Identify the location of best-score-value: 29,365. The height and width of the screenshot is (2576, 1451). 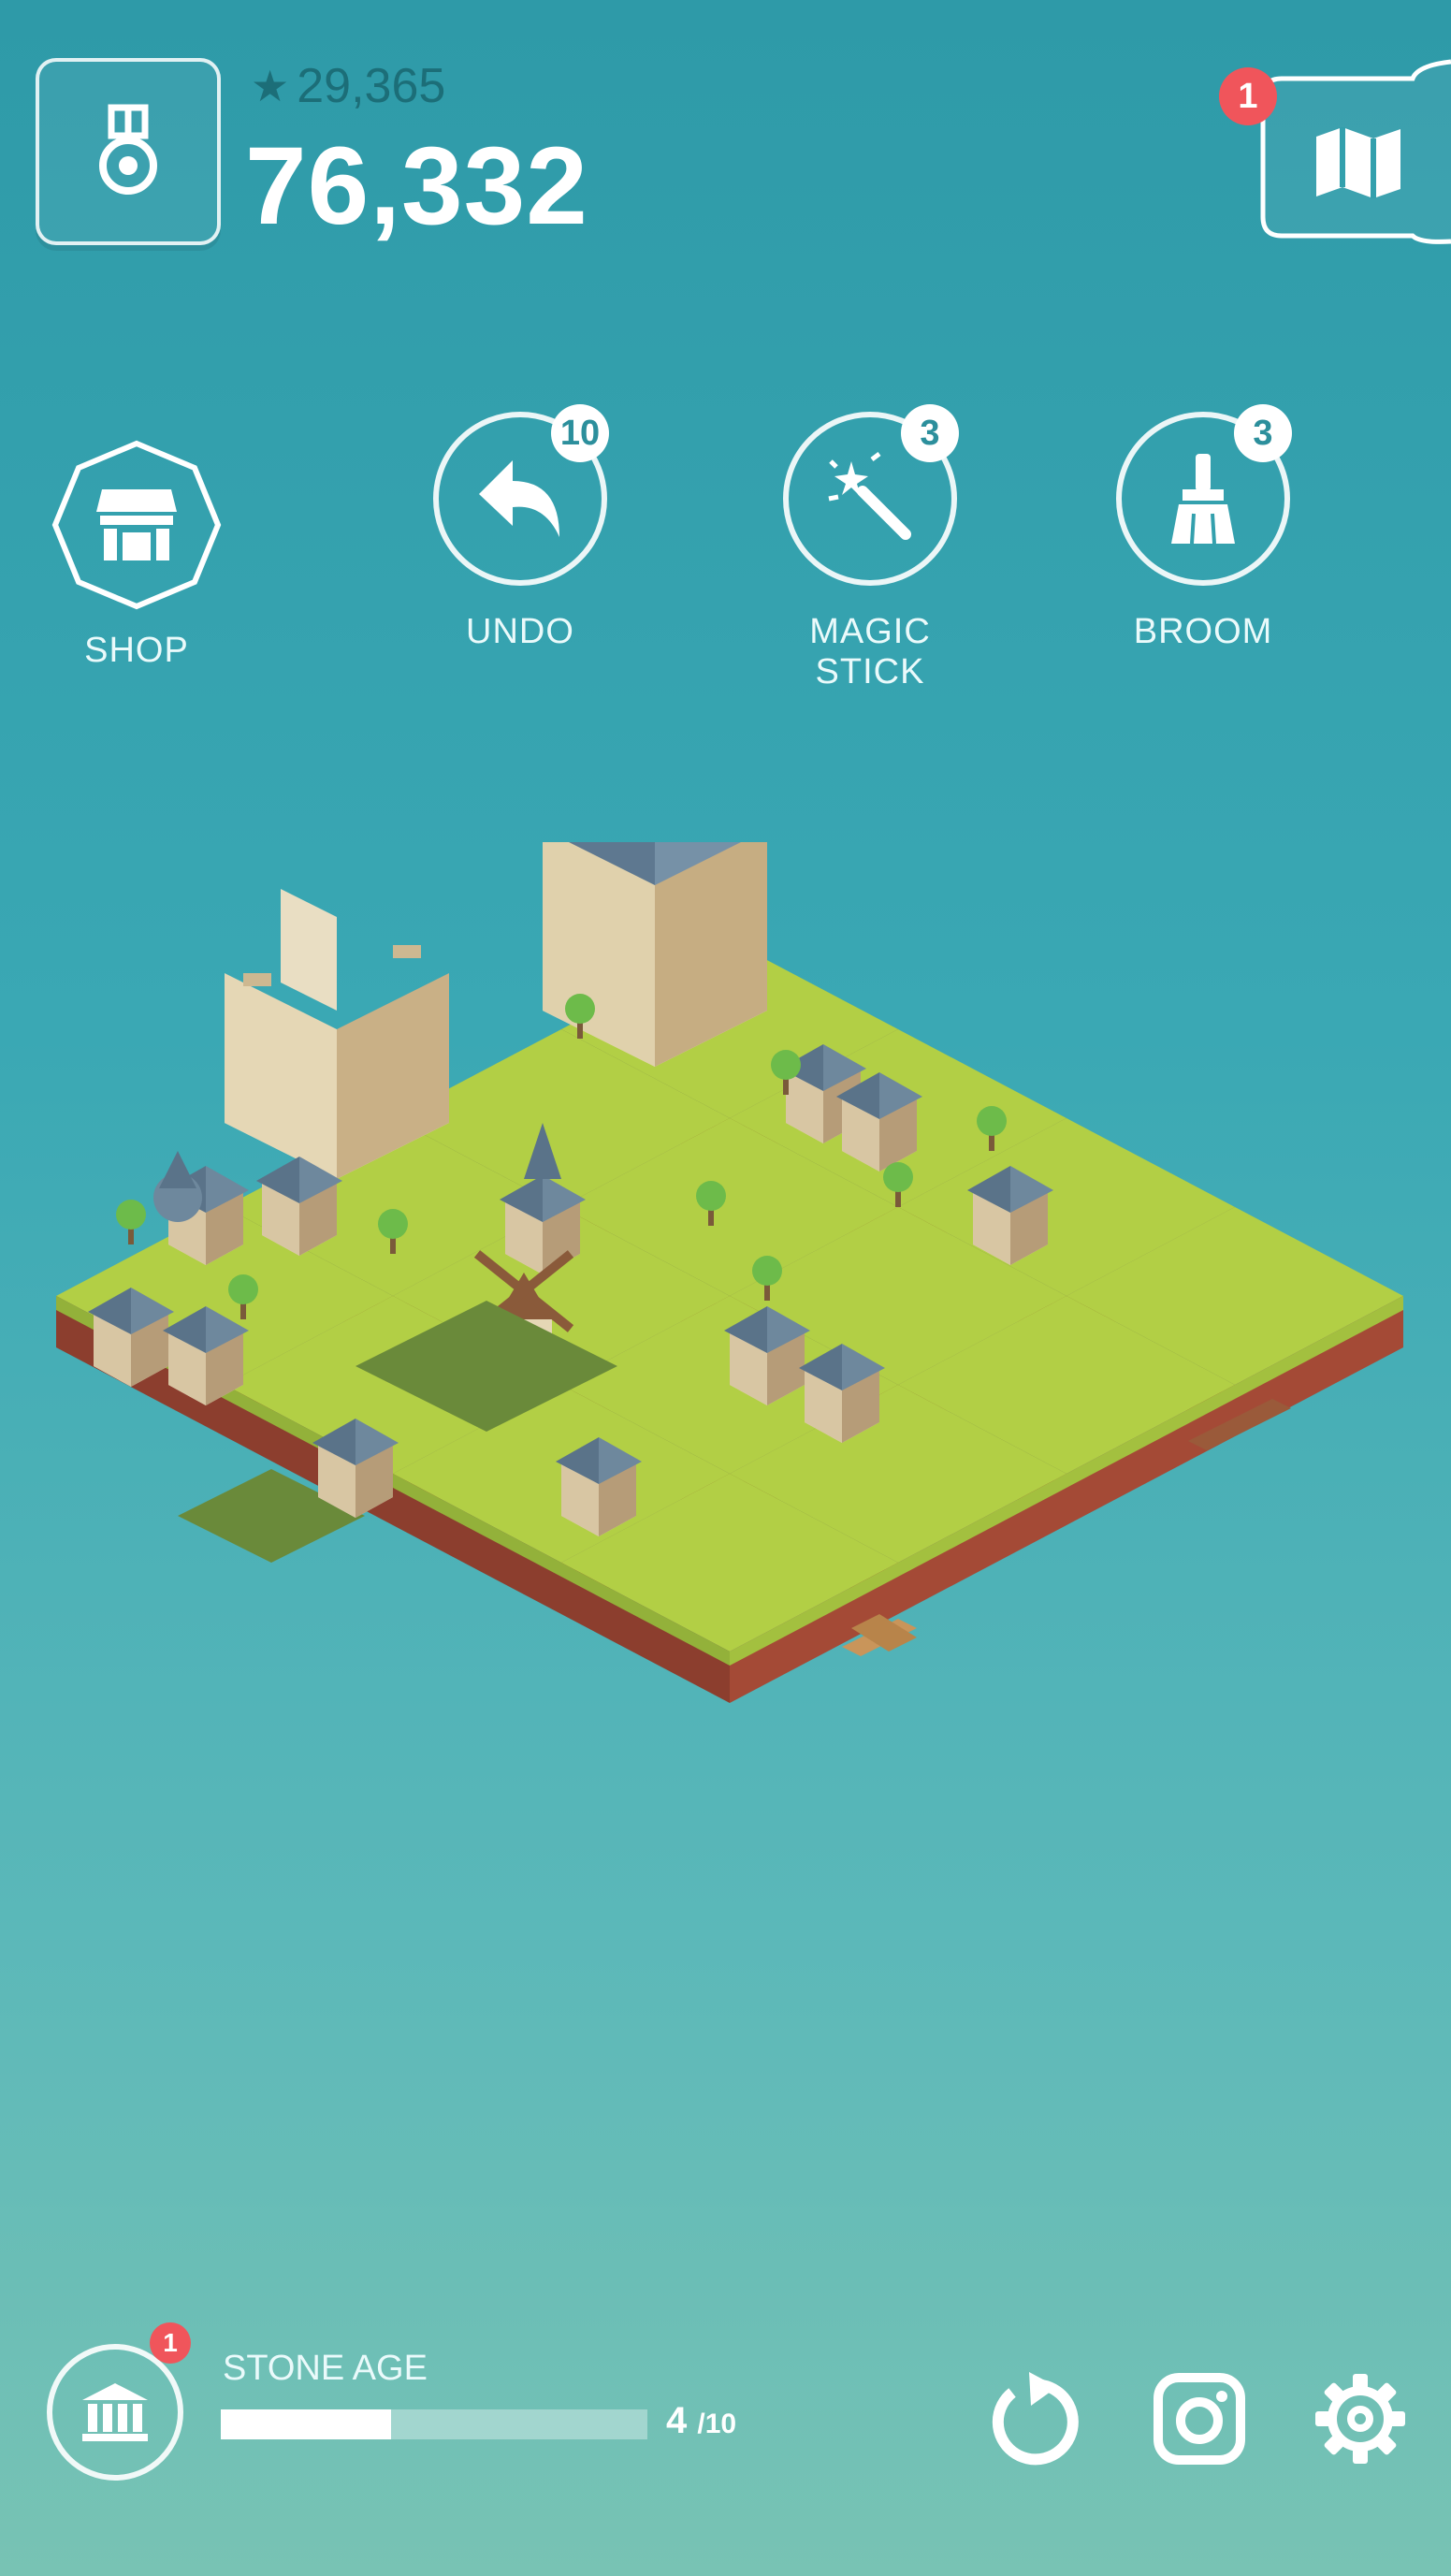
(371, 86).